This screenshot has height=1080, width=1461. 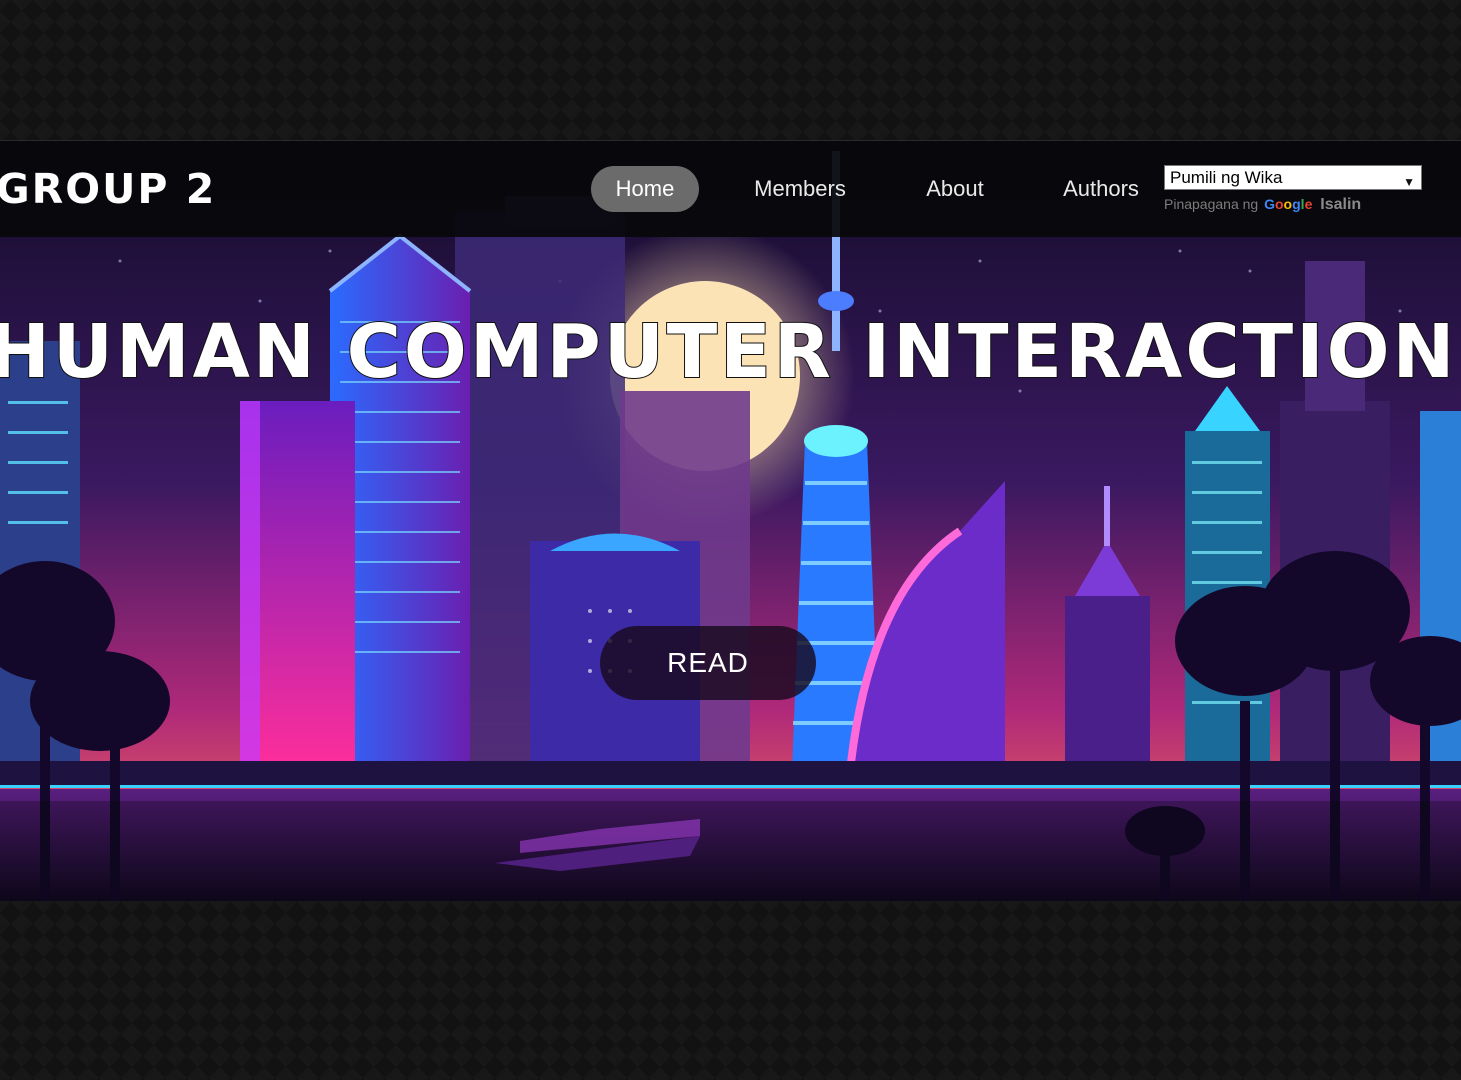 What do you see at coordinates (1409, 182) in the screenshot?
I see `chevron-down-icon: ▼` at bounding box center [1409, 182].